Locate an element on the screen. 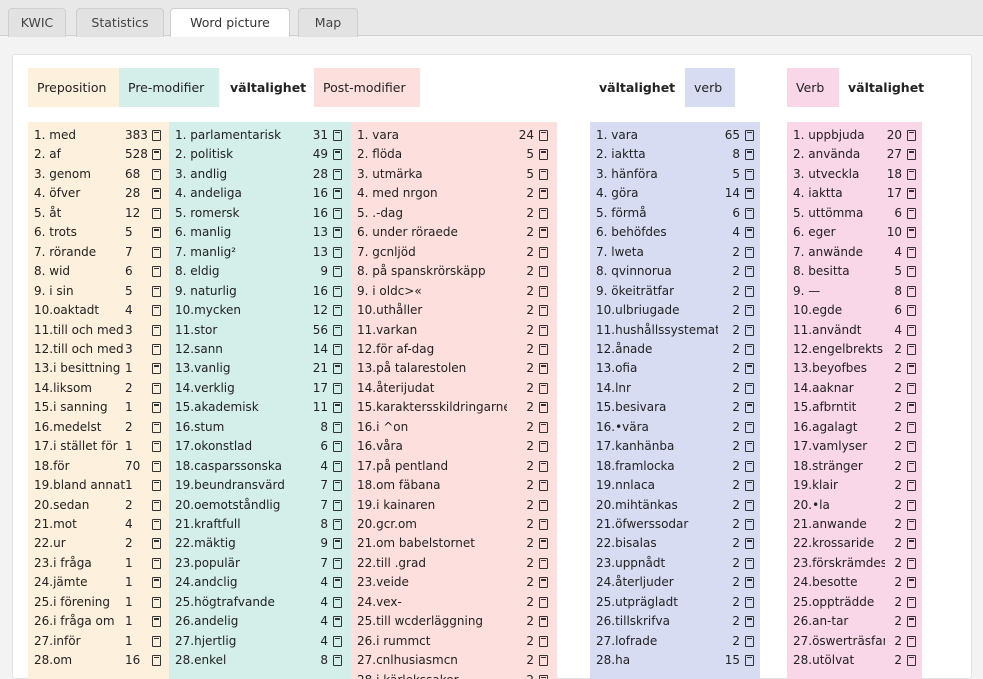 This screenshot has height=679, width=983. word-row: 23.populär 7 is located at coordinates (260, 563).